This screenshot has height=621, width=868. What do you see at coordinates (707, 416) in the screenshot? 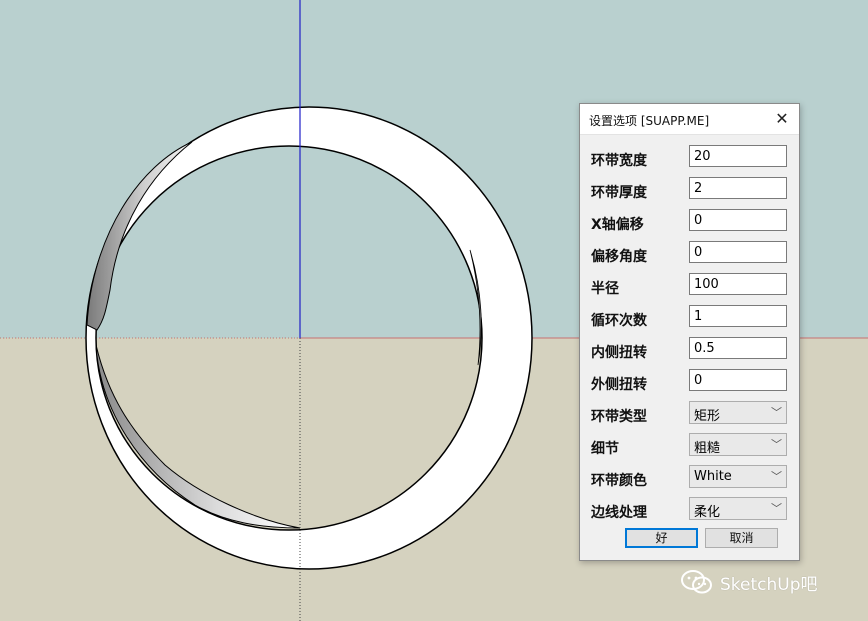
I see `band-type-value: 矩形` at bounding box center [707, 416].